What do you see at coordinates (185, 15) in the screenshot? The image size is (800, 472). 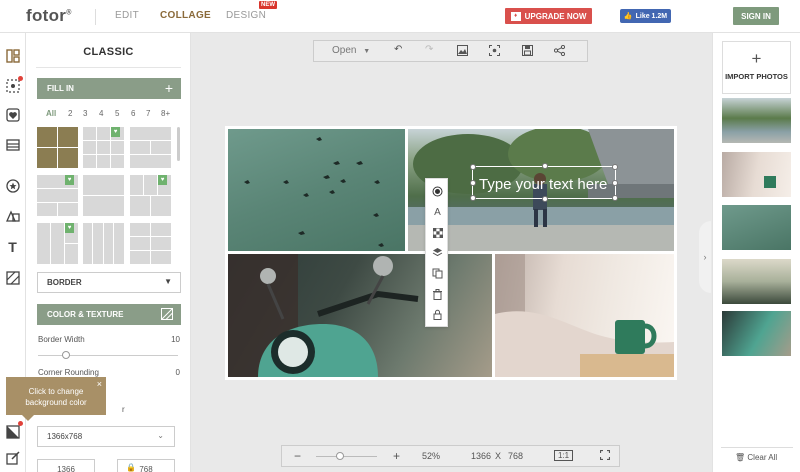 I see `nav-collage: COLLAGE` at bounding box center [185, 15].